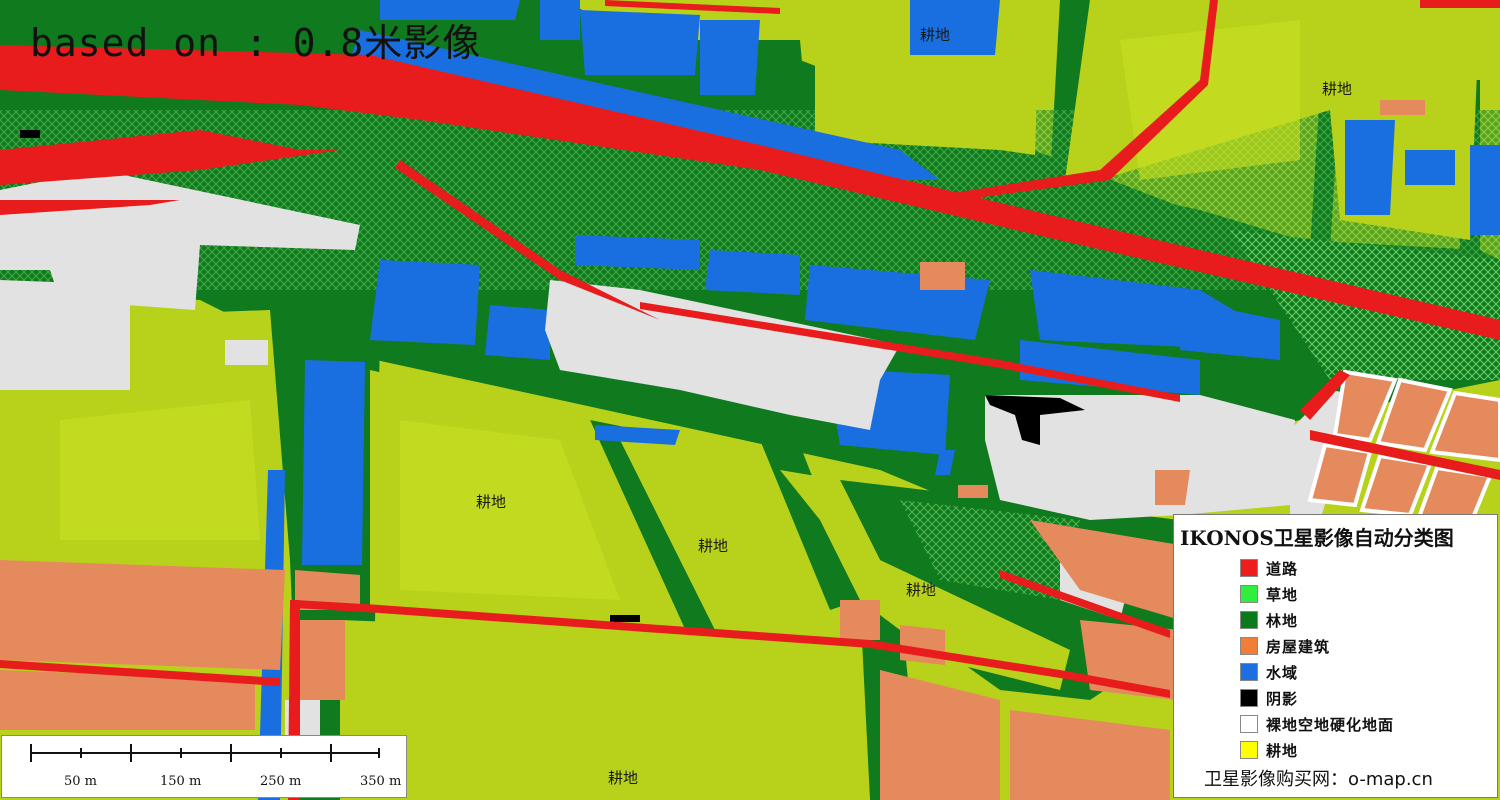 The image size is (1500, 800). Describe the element at coordinates (1282, 568) in the screenshot. I see `legend-label: 道路` at that location.